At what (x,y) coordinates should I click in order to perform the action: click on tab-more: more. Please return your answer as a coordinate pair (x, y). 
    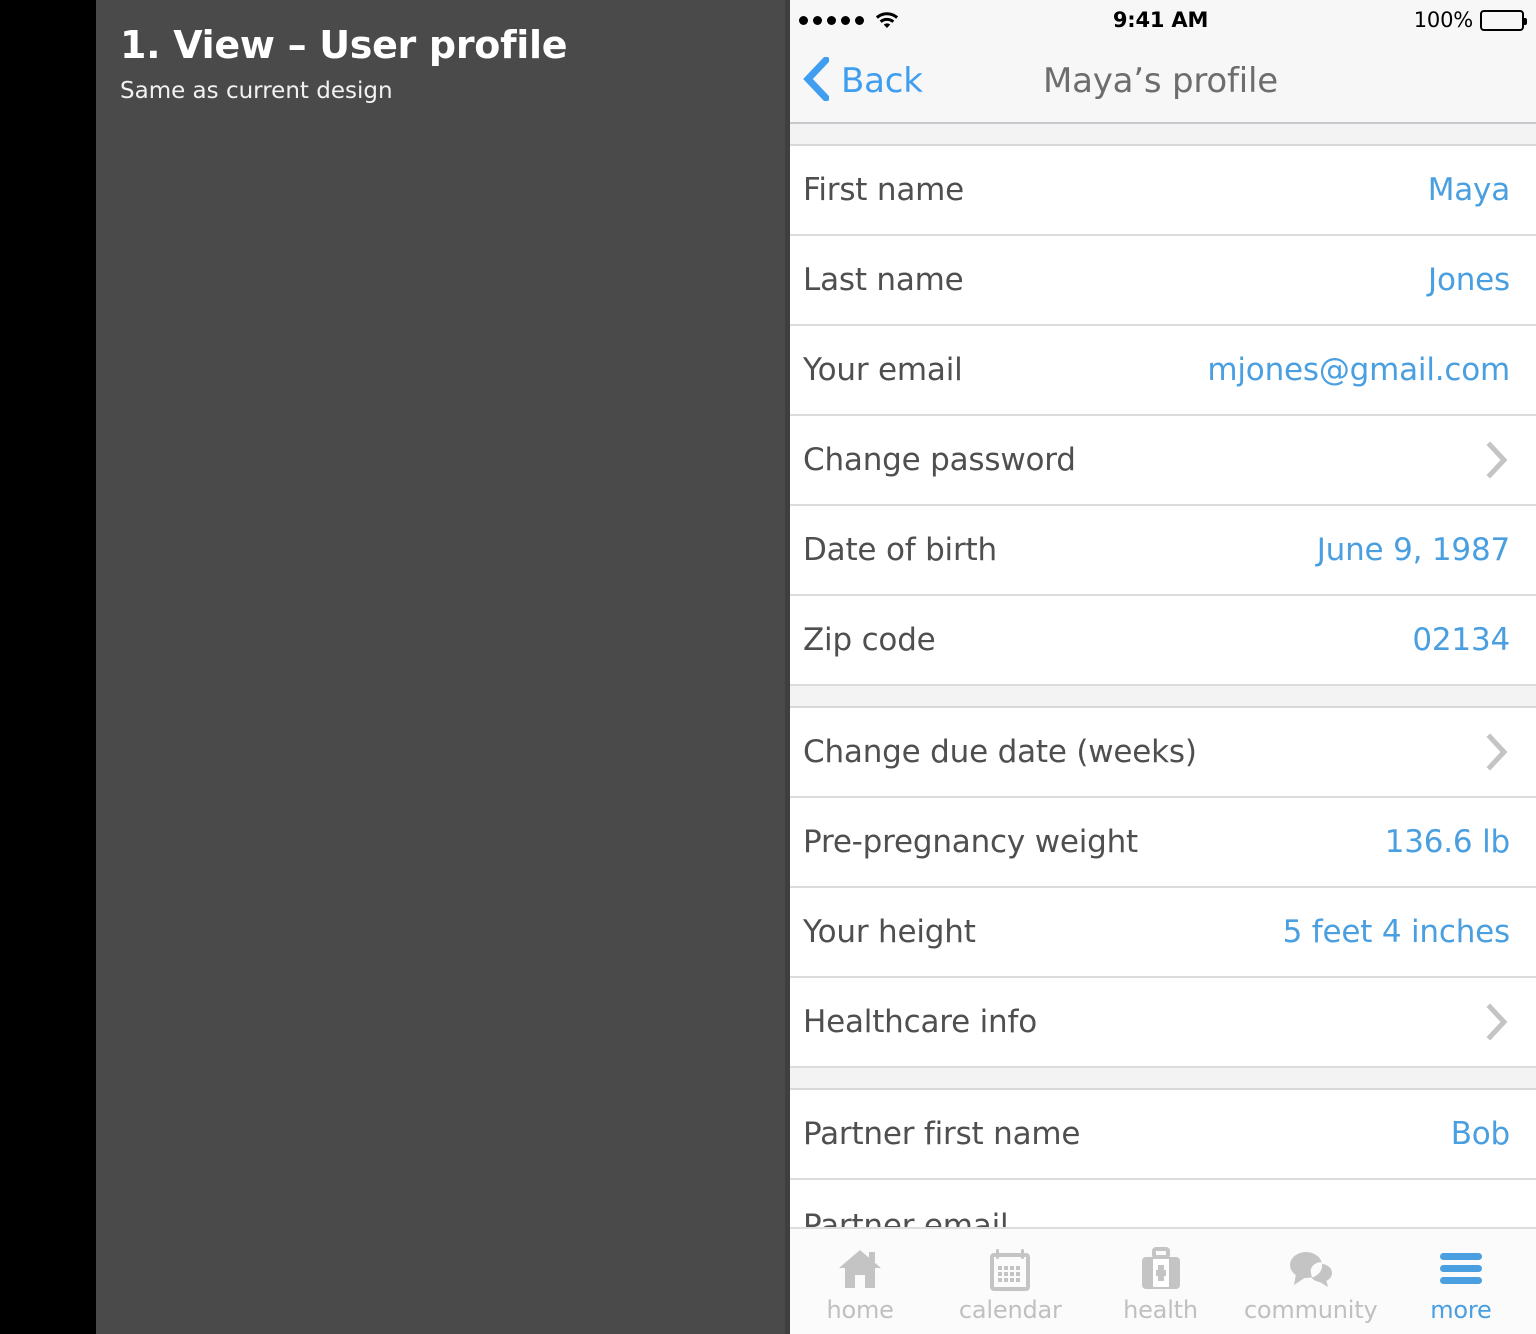
    Looking at the image, I should click on (1461, 1281).